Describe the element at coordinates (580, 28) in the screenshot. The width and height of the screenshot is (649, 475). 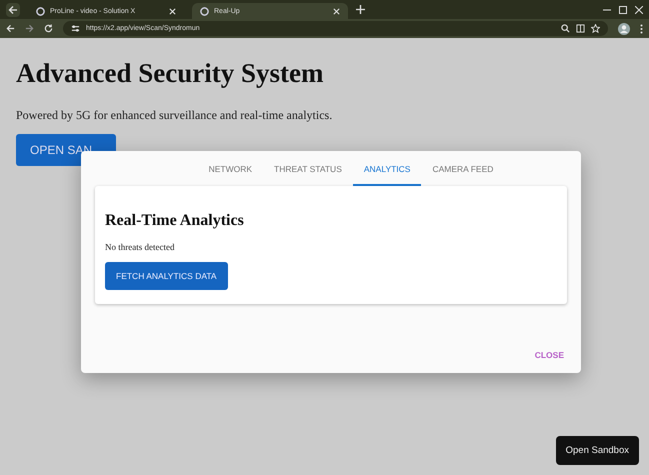
I see `reader-icon` at that location.